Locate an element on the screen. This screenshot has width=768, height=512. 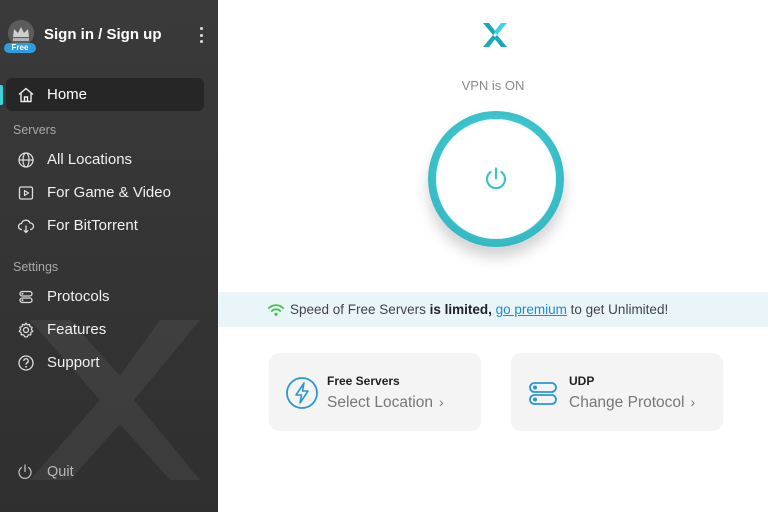
card-value: Select Location › is located at coordinates (385, 403).